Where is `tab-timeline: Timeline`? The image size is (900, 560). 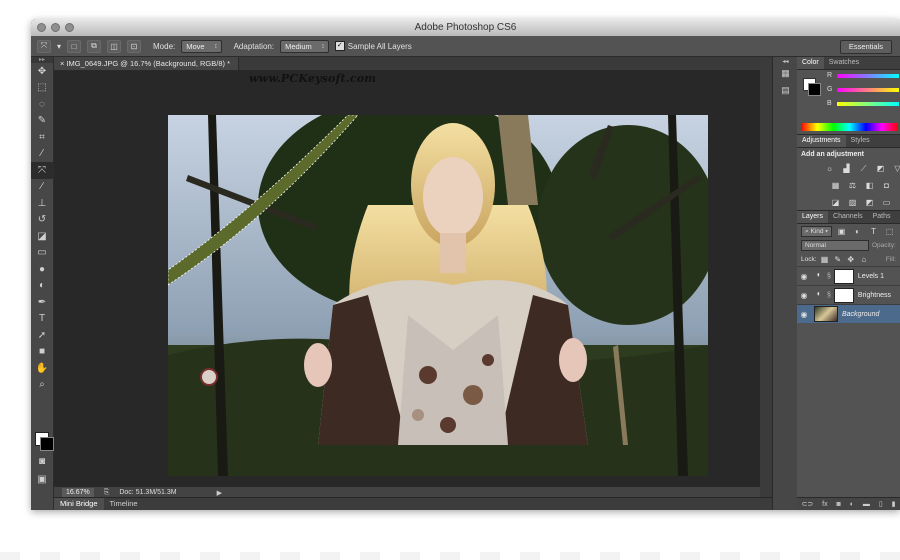 tab-timeline: Timeline is located at coordinates (124, 504).